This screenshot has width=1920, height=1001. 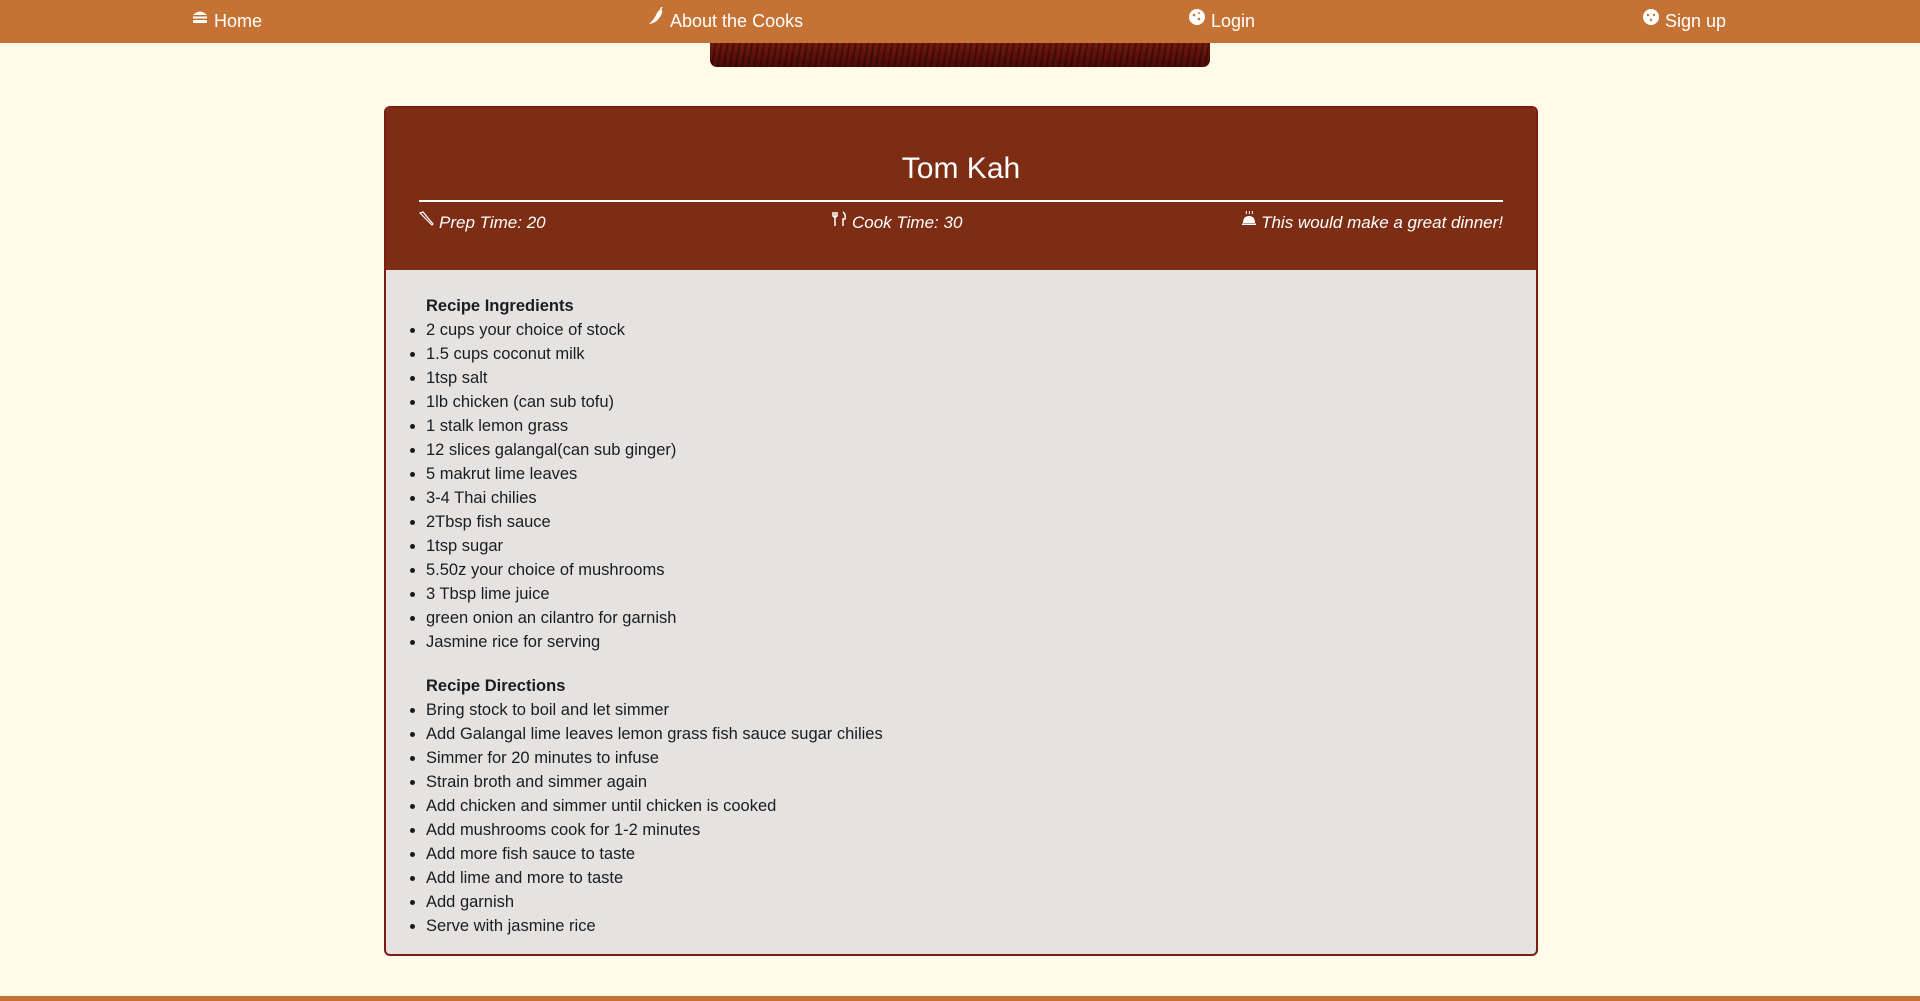 What do you see at coordinates (907, 222) in the screenshot?
I see `cook-time-text: Cook Time: 30` at bounding box center [907, 222].